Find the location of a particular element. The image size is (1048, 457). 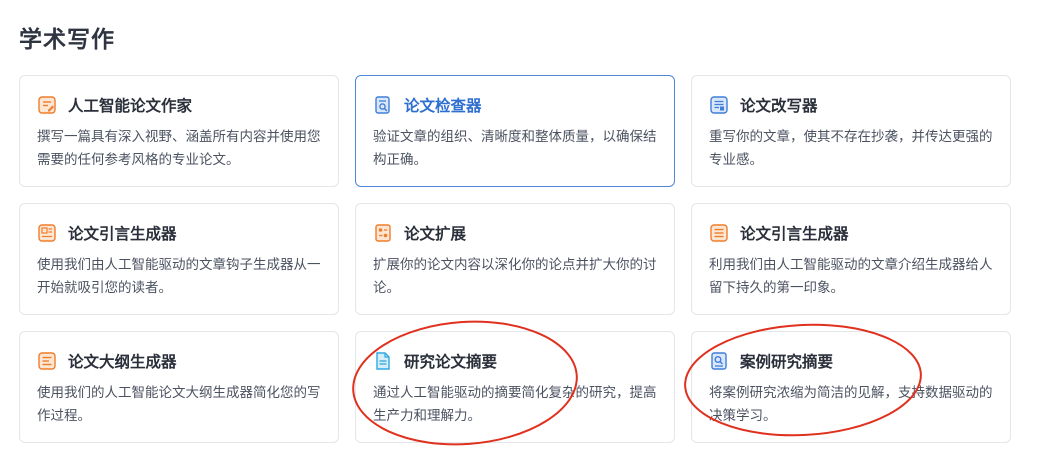

card-description: 使用我们的人工智能论文大纲生成器简化您的写作过程。 is located at coordinates (179, 404).